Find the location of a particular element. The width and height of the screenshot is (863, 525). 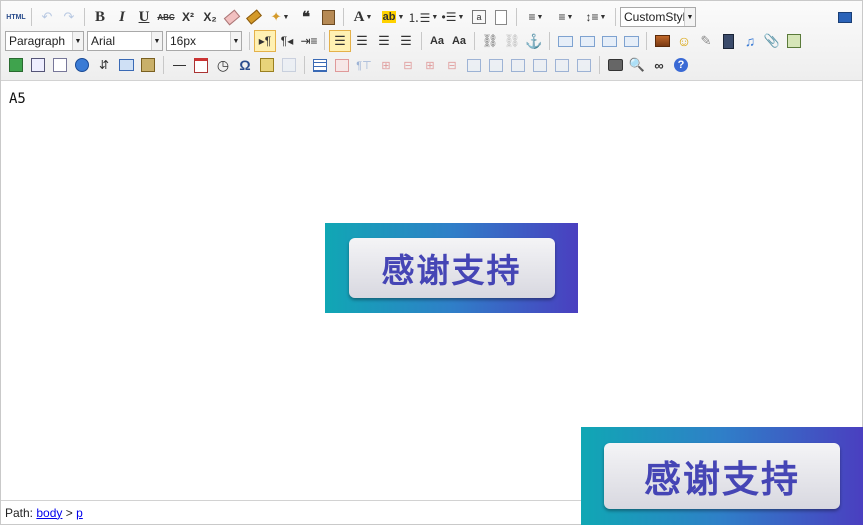

html-source-button: HTML is located at coordinates (16, 17).